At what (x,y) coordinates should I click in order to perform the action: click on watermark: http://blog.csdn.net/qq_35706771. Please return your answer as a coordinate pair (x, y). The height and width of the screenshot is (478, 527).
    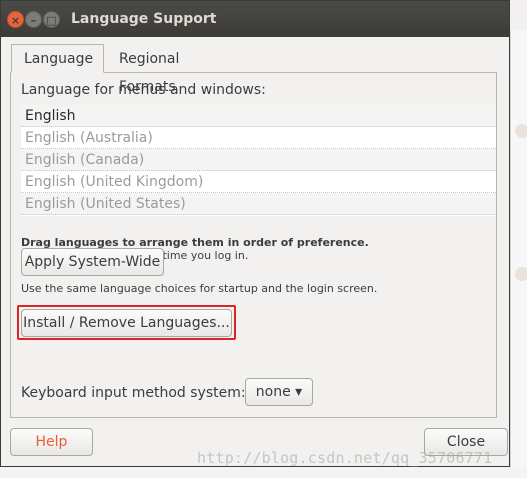
    Looking at the image, I should click on (345, 458).